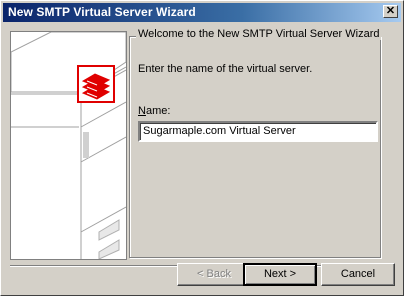 Image resolution: width=404 pixels, height=296 pixels. I want to click on cancel-button: Cancel, so click(358, 274).